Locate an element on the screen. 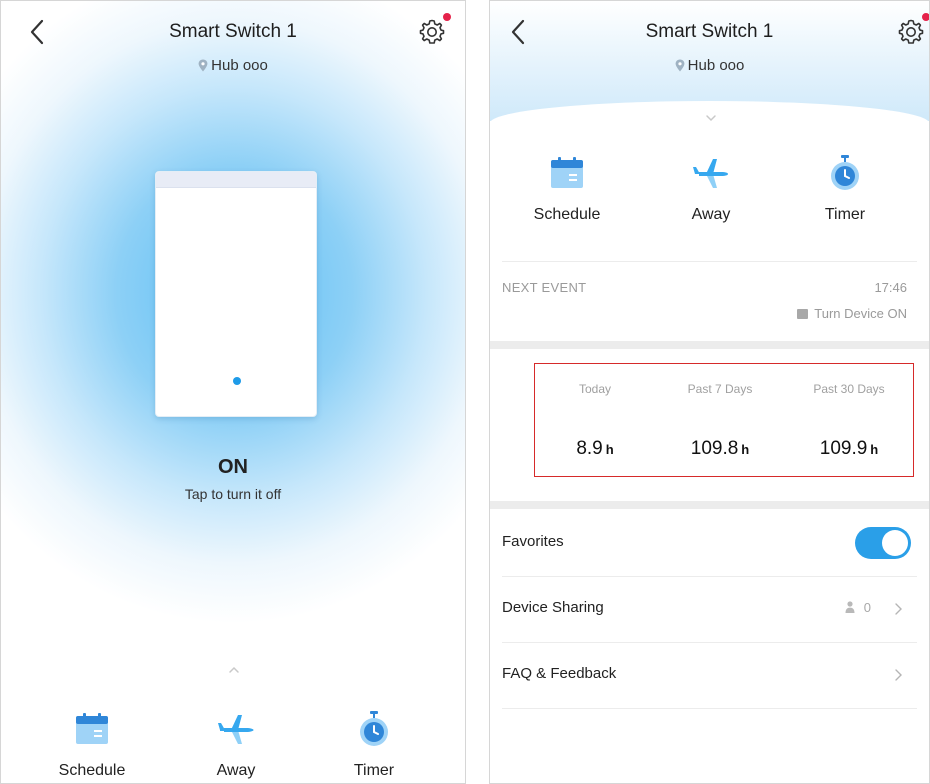 The height and width of the screenshot is (784, 930). usage-period-label: Today is located at coordinates (595, 389).